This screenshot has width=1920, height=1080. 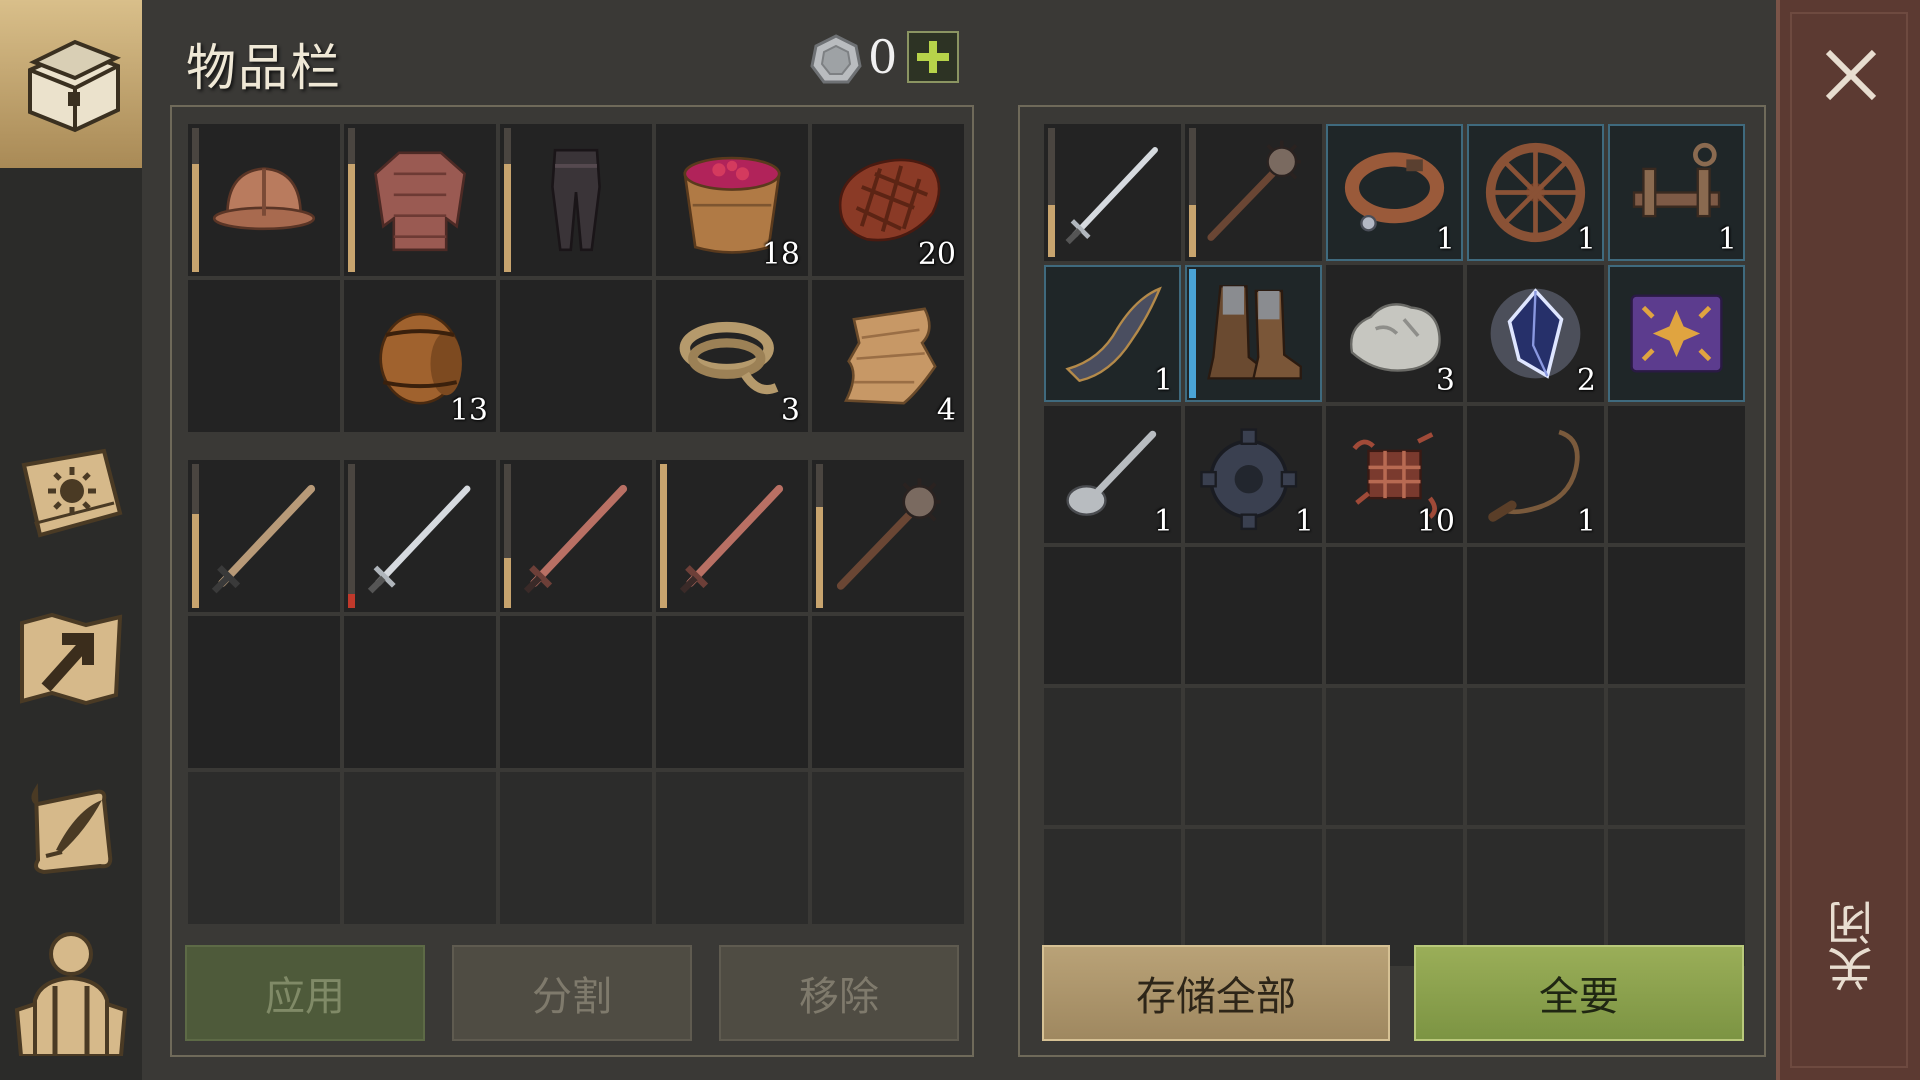 I want to click on sidebar-item-character, so click(x=71, y=993).